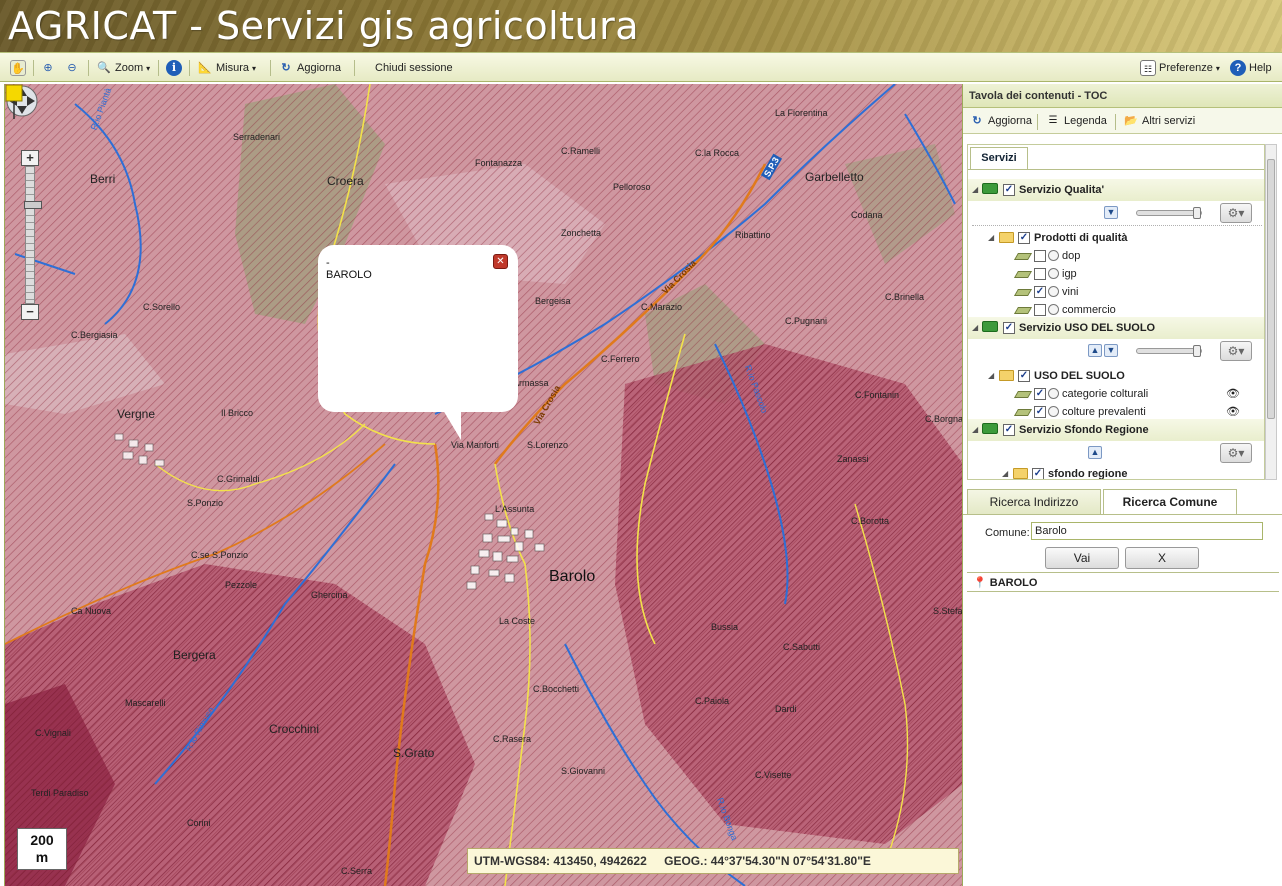 Image resolution: width=1282 pixels, height=886 pixels. Describe the element at coordinates (1147, 531) in the screenshot. I see `comune-input` at that location.